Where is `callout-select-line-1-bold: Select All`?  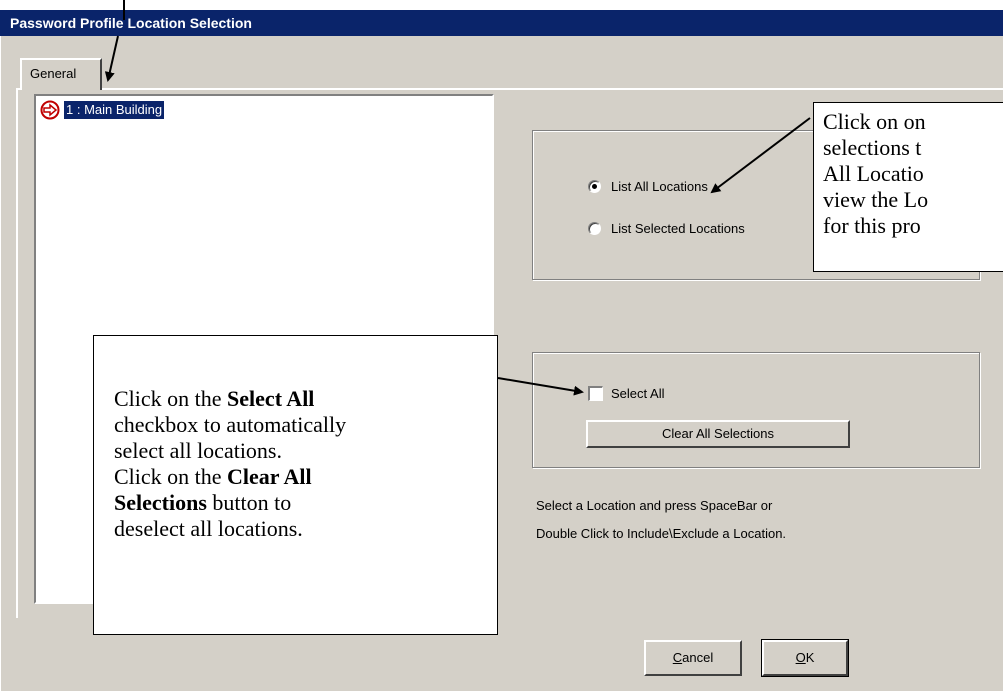
callout-select-line-1-bold: Select All is located at coordinates (271, 398).